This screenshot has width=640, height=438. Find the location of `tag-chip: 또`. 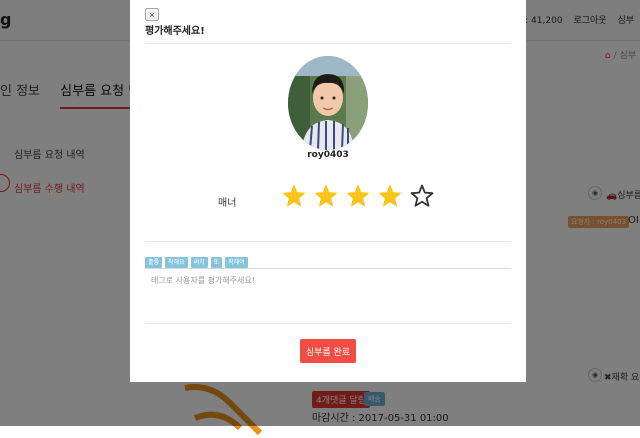

tag-chip: 또 is located at coordinates (216, 262).